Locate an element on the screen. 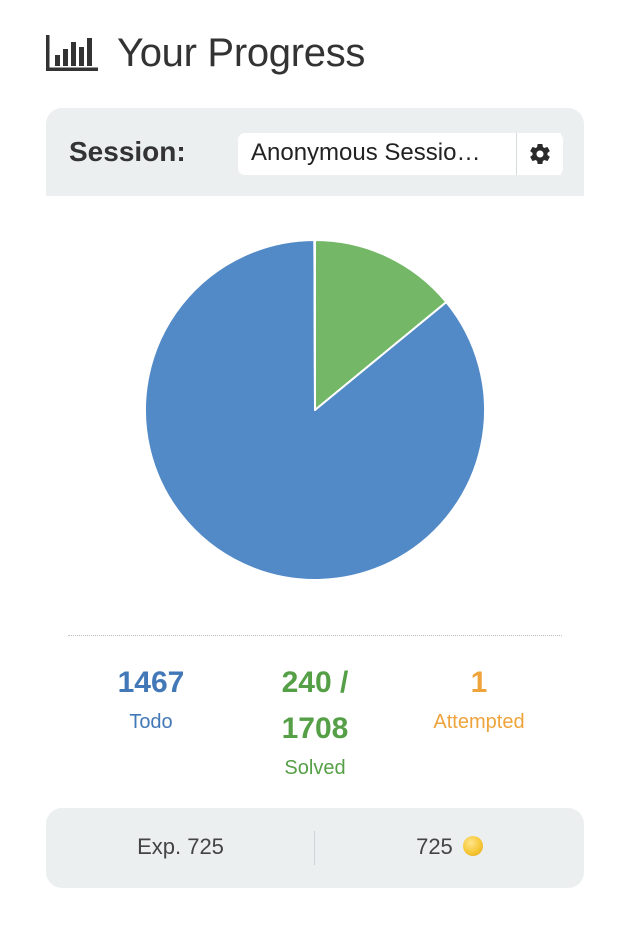 This screenshot has height=932, width=620. page-title: Your Progress is located at coordinates (241, 52).